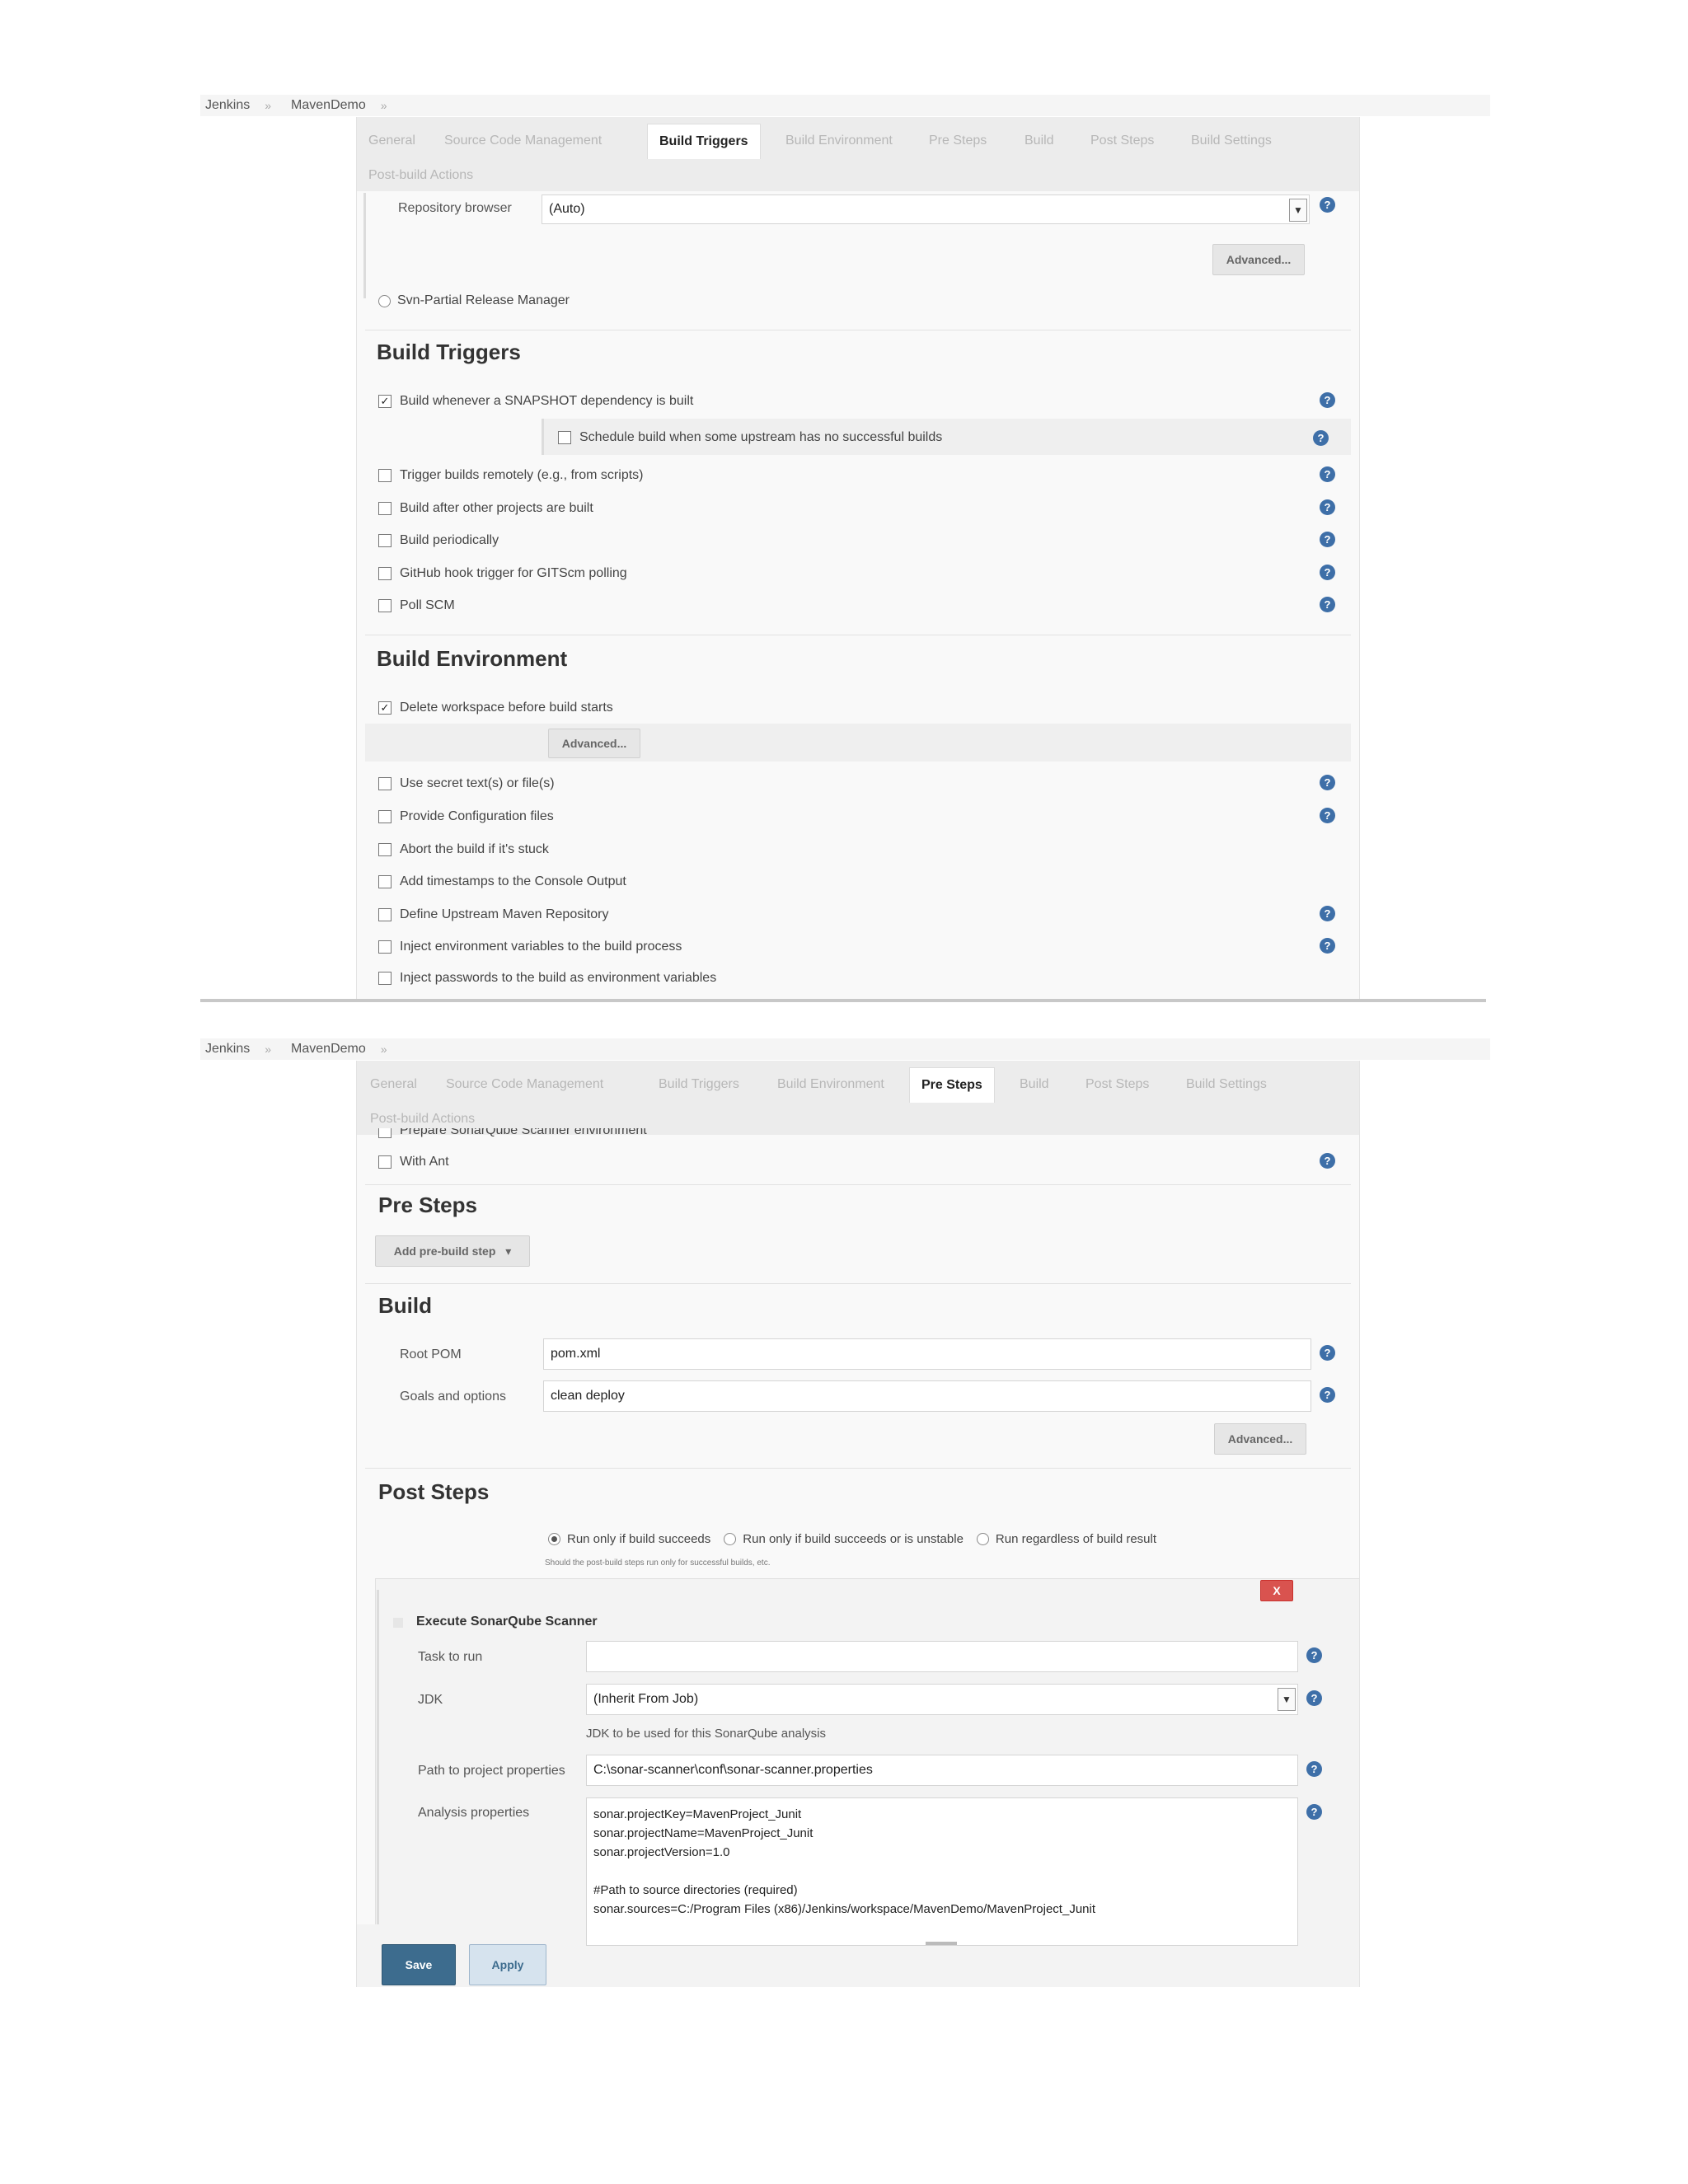 The width and height of the screenshot is (1688, 2184). Describe the element at coordinates (730, 1539) in the screenshot. I see `radio-run-if-unstable` at that location.